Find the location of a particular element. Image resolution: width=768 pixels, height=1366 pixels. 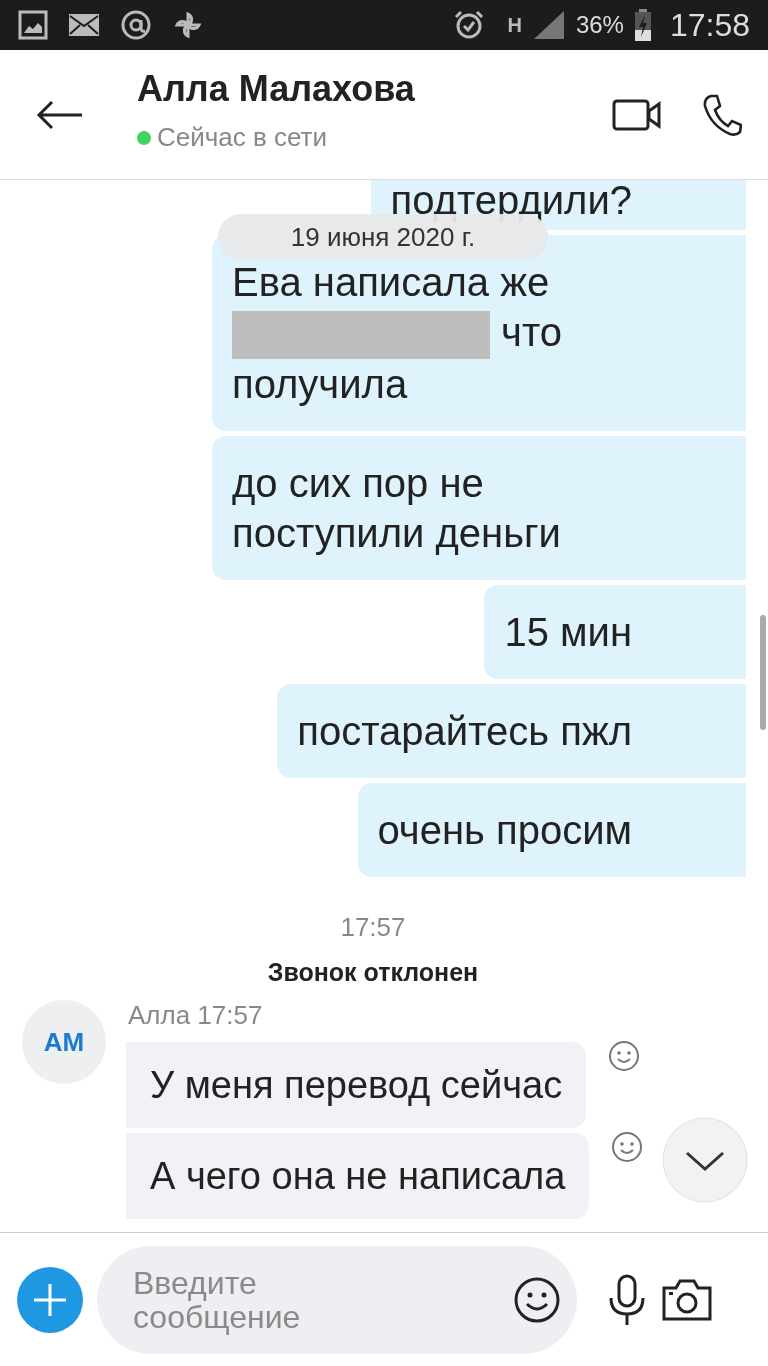

clock-time: 17:58 is located at coordinates (709, 25).